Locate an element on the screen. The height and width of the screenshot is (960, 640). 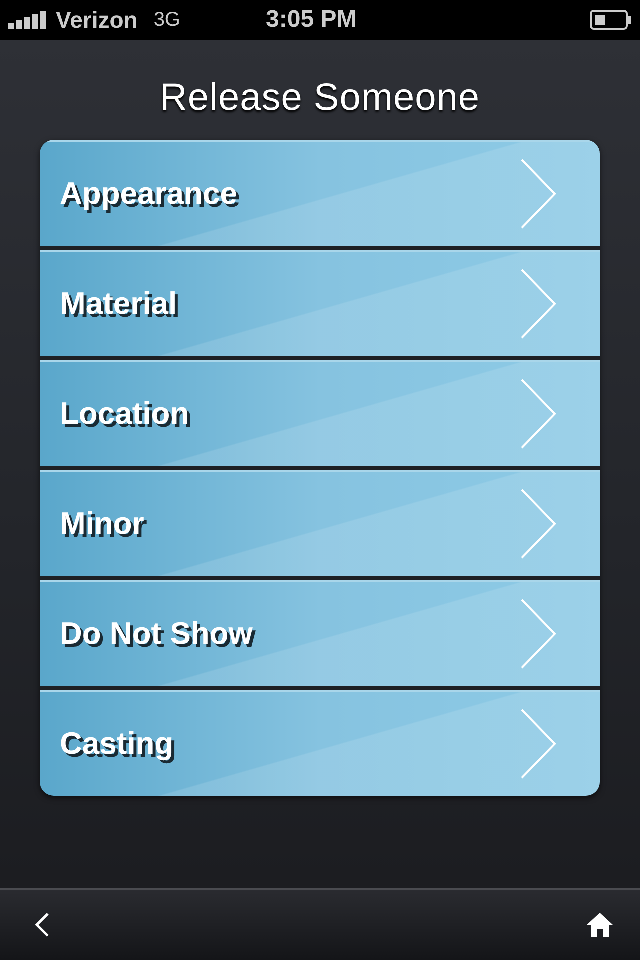
carrier-label: Verizon is located at coordinates (97, 20).